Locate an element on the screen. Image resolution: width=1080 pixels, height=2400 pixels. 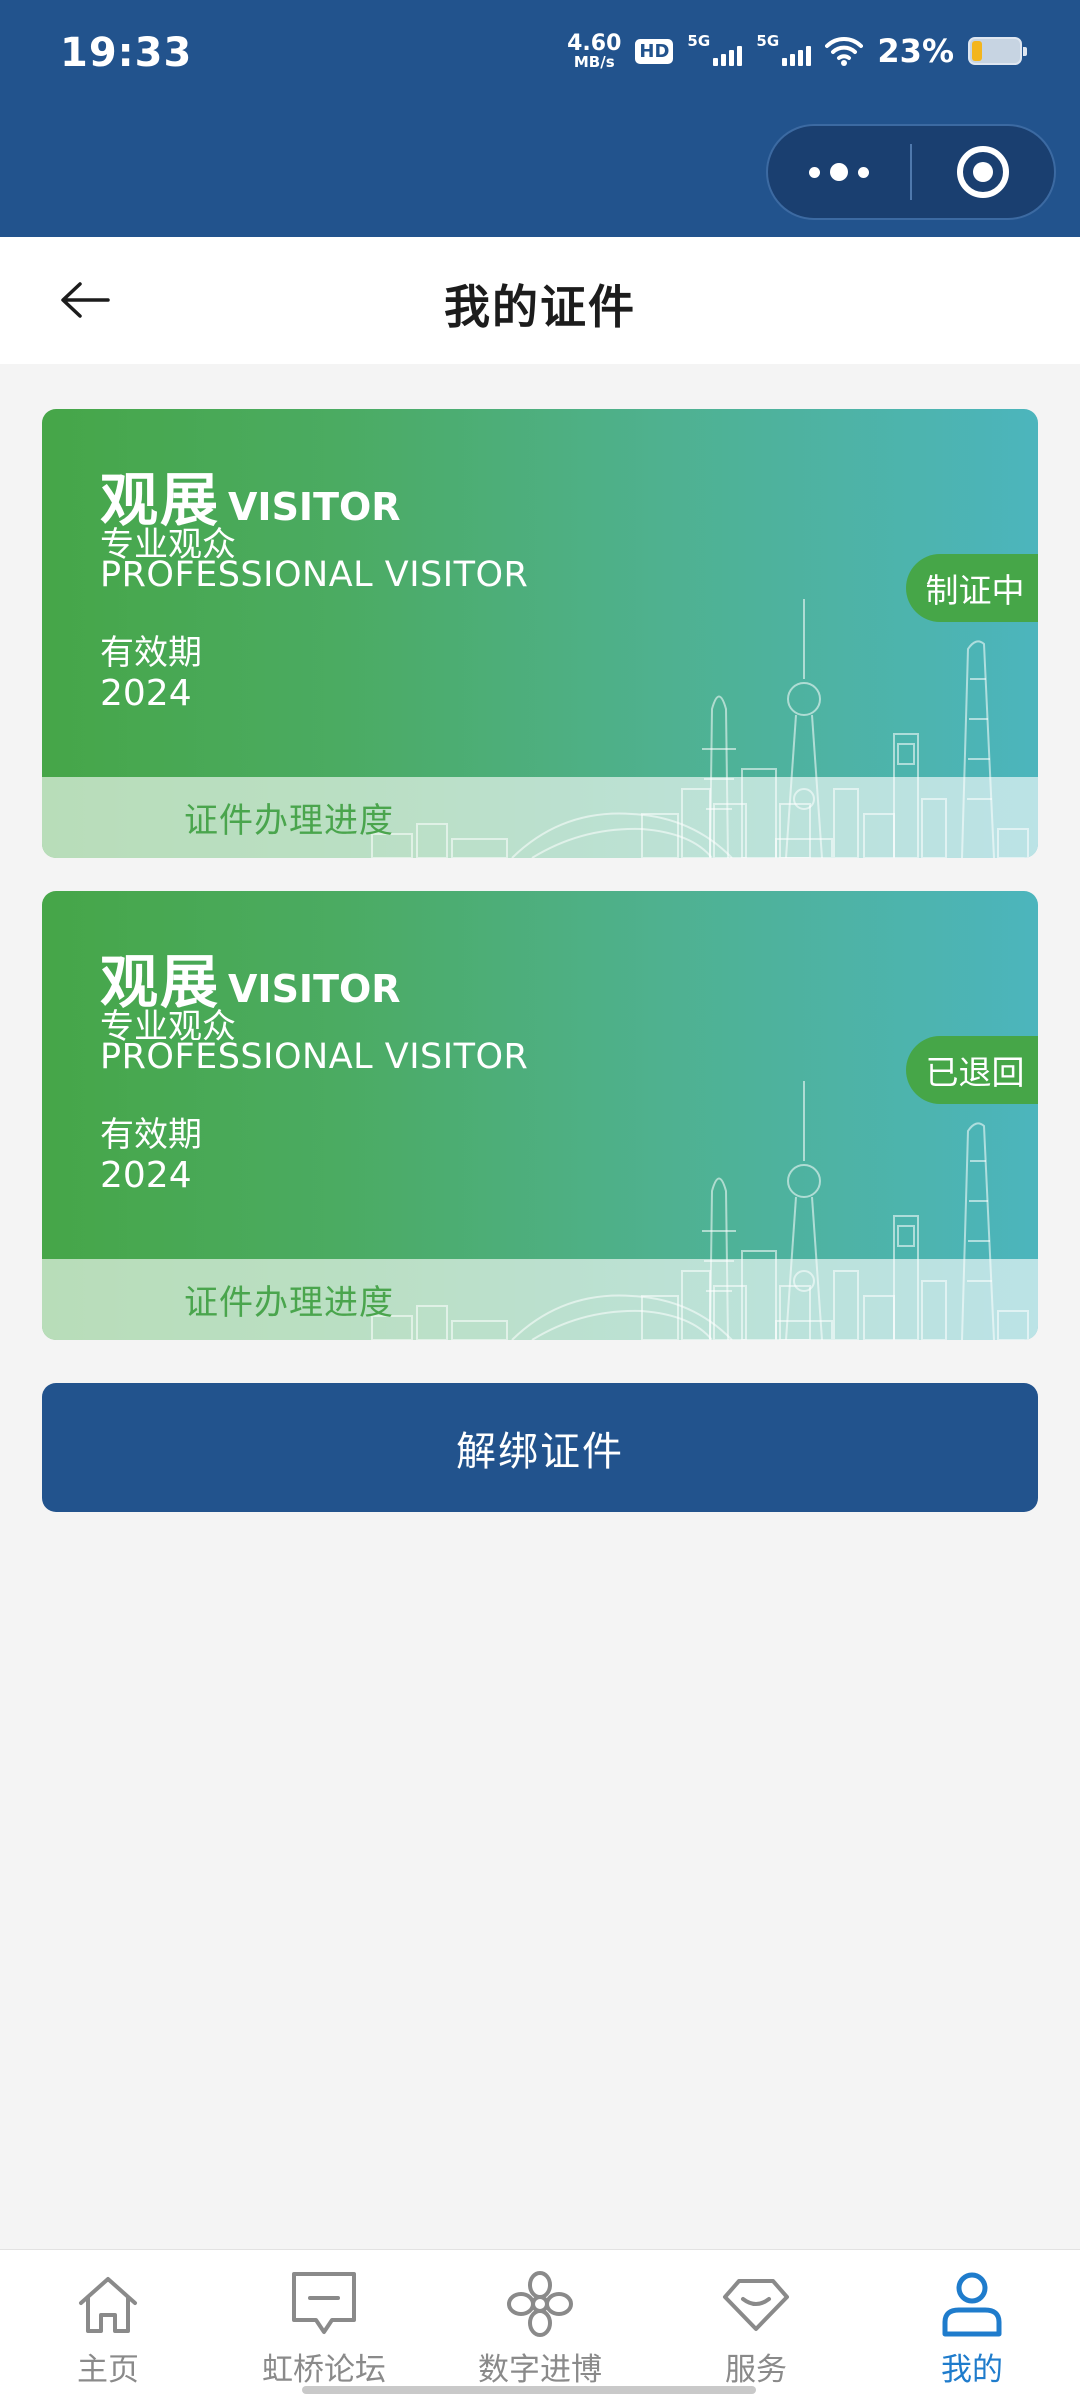
home-icon is located at coordinates (108, 2304).